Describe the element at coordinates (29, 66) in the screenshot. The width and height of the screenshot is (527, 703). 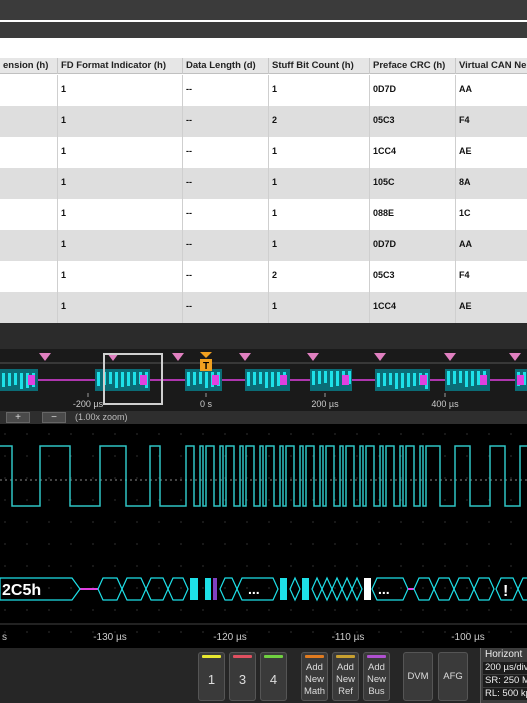
I see `column-header: ension (h)` at that location.